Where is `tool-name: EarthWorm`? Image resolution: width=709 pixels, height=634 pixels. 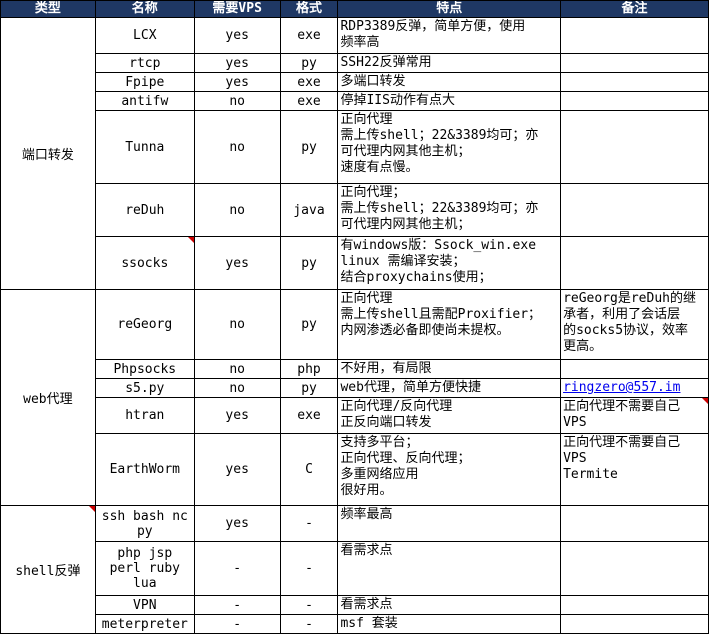
tool-name: EarthWorm is located at coordinates (144, 469).